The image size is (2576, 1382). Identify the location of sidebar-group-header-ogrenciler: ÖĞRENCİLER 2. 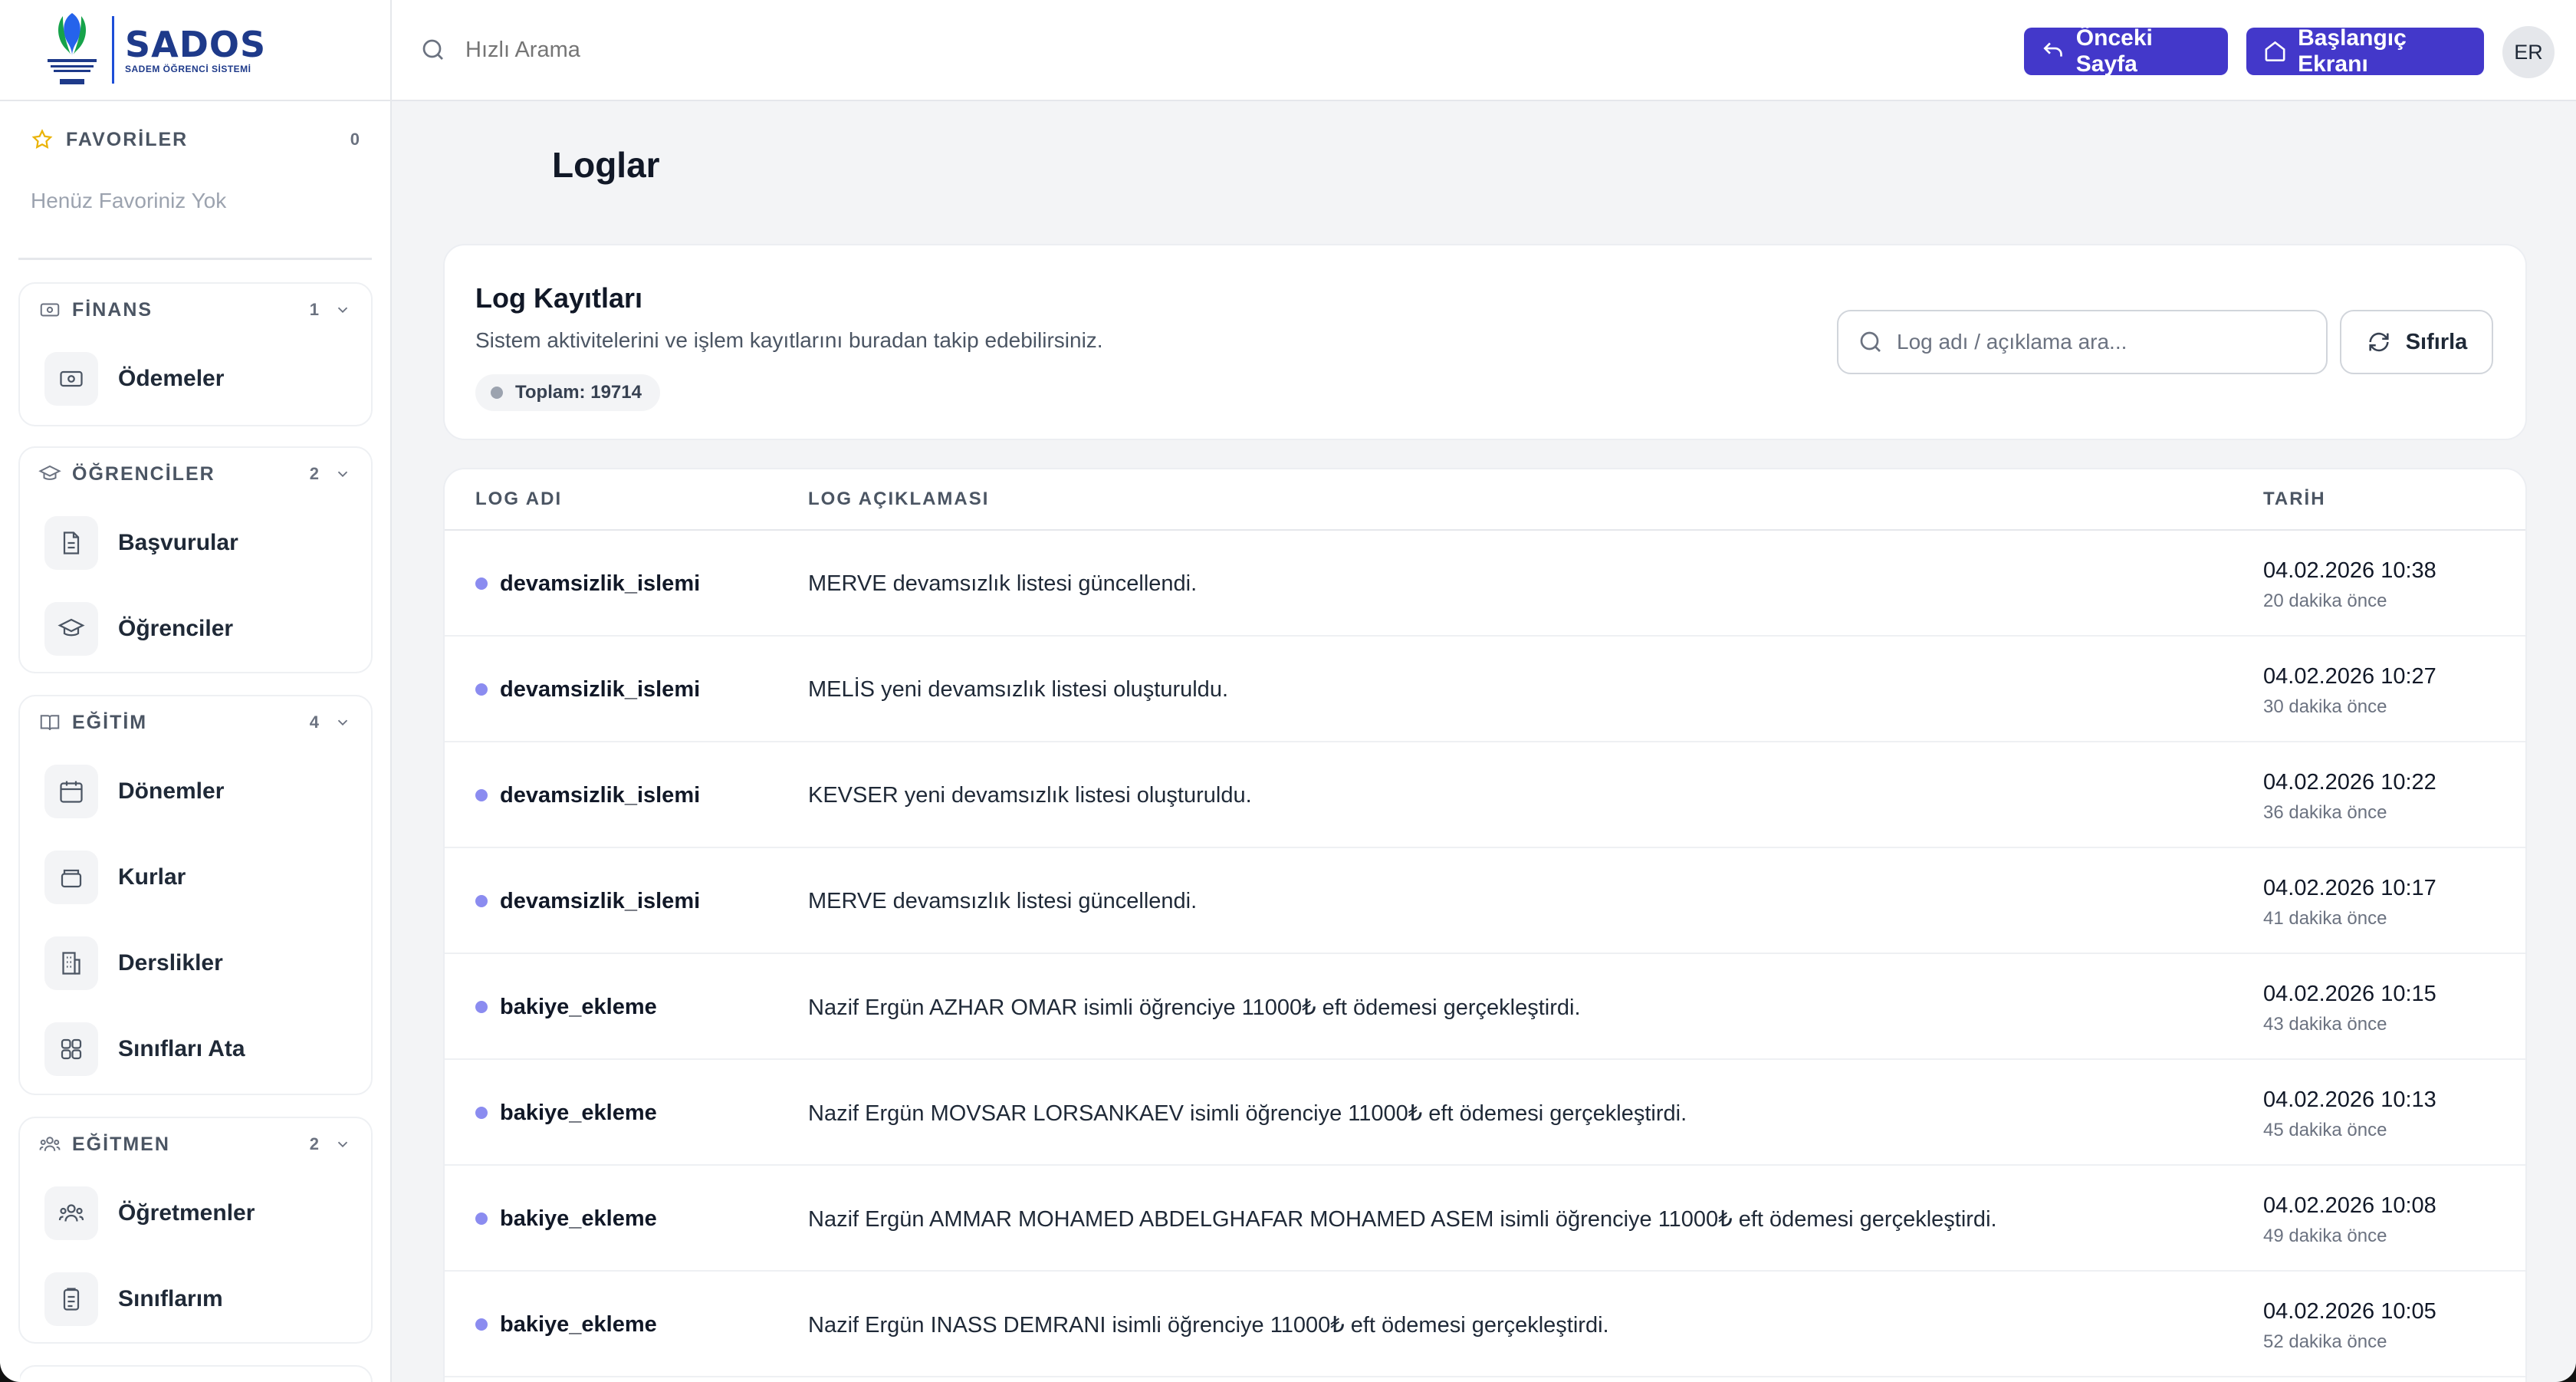
(195, 474).